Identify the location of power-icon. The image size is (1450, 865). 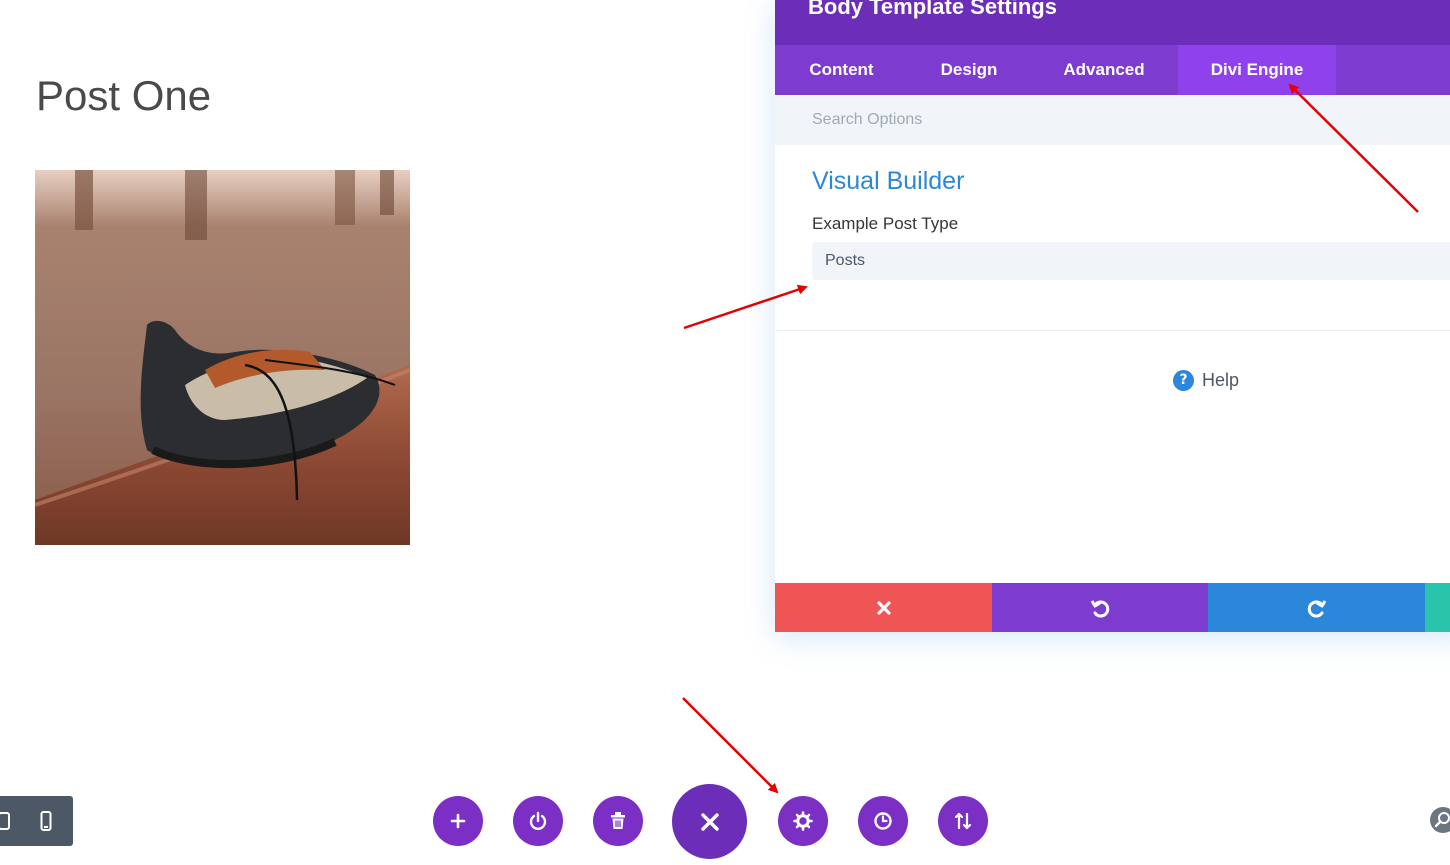
(538, 820).